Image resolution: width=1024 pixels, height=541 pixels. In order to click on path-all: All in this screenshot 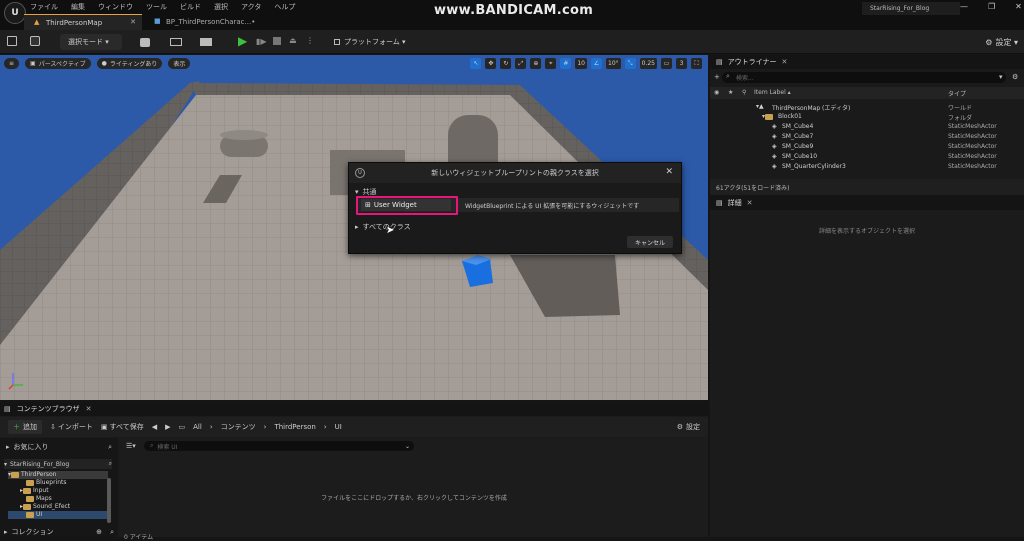, I will do `click(197, 427)`.